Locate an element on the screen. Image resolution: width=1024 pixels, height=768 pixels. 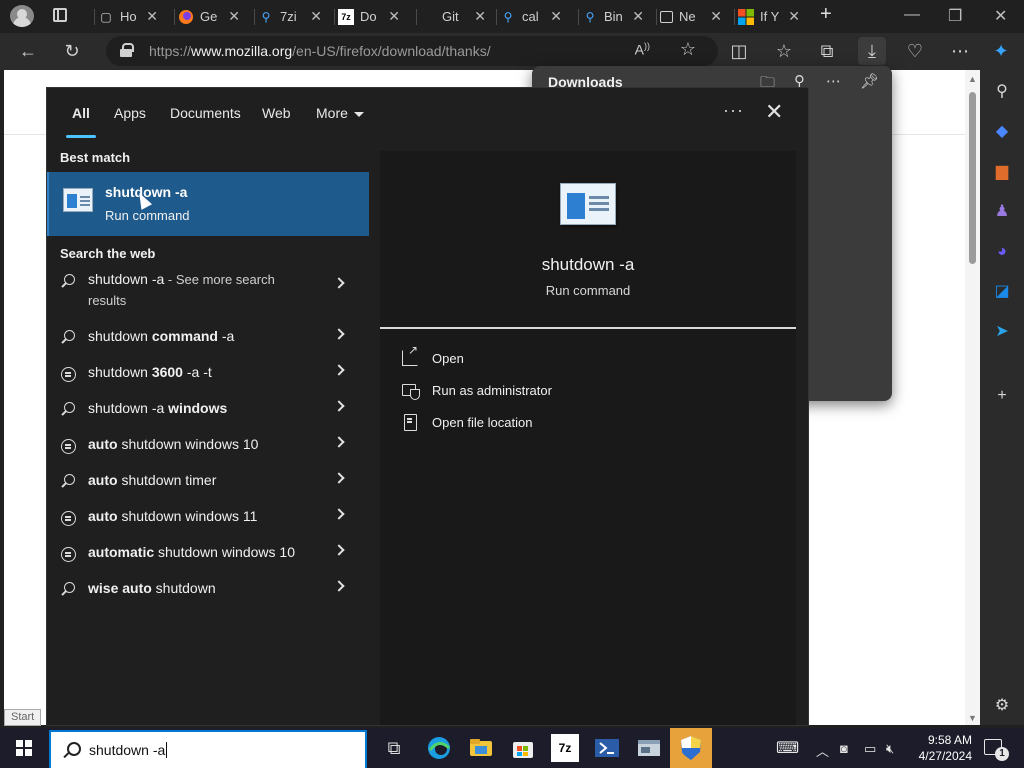
tab-all: All is located at coordinates (81, 121).